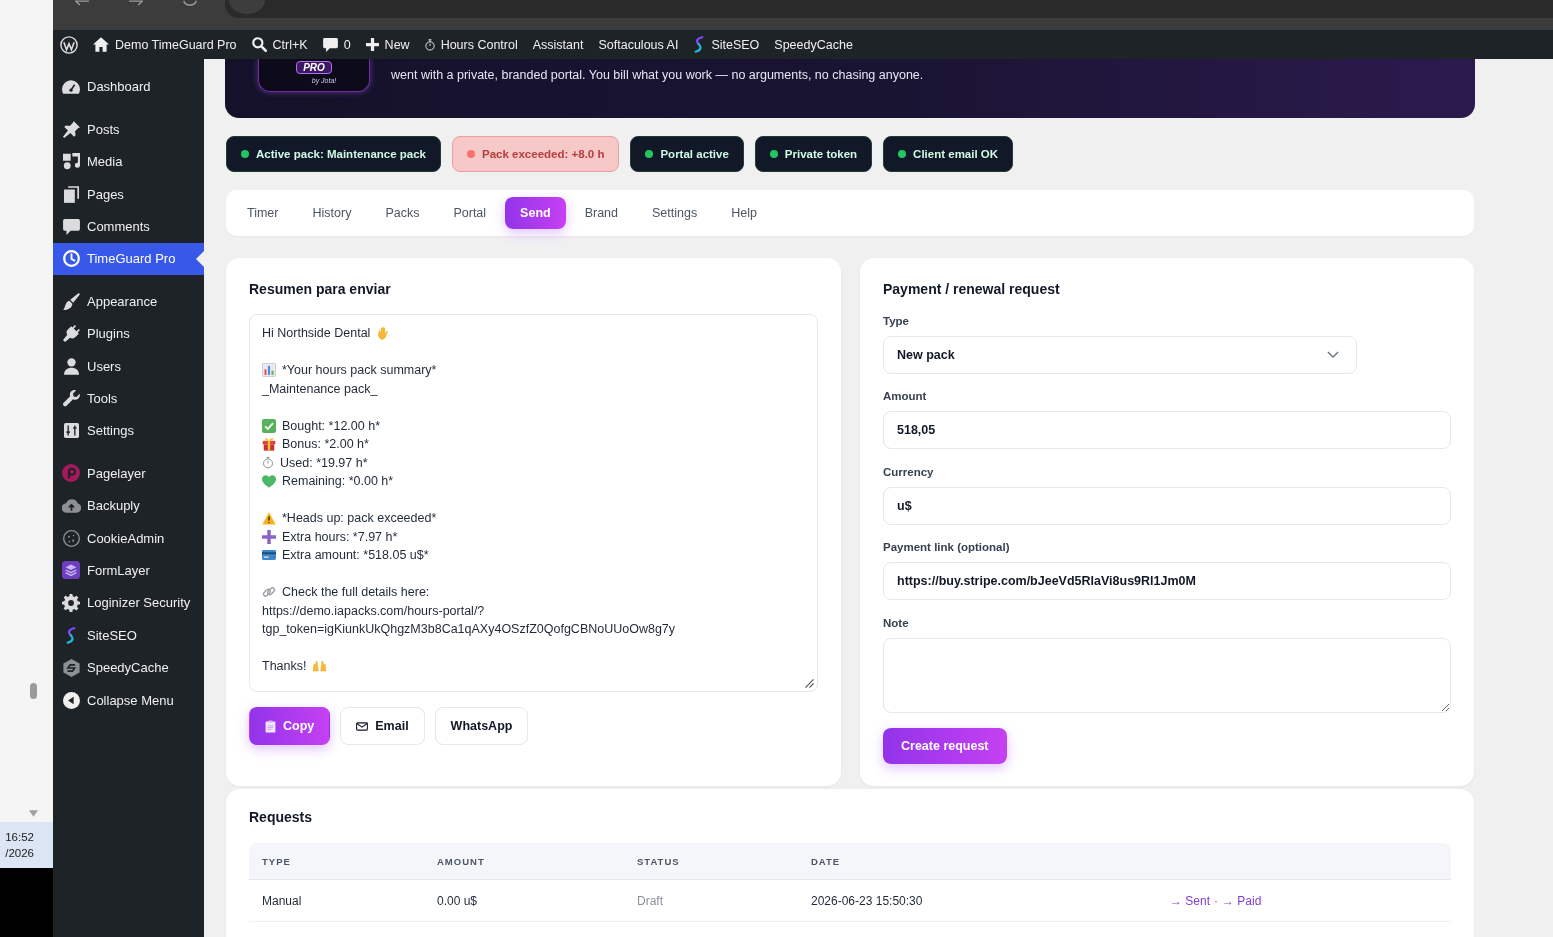 The height and width of the screenshot is (937, 1553). What do you see at coordinates (128, 259) in the screenshot?
I see `sidebar-item: TimeGuard Pro` at bounding box center [128, 259].